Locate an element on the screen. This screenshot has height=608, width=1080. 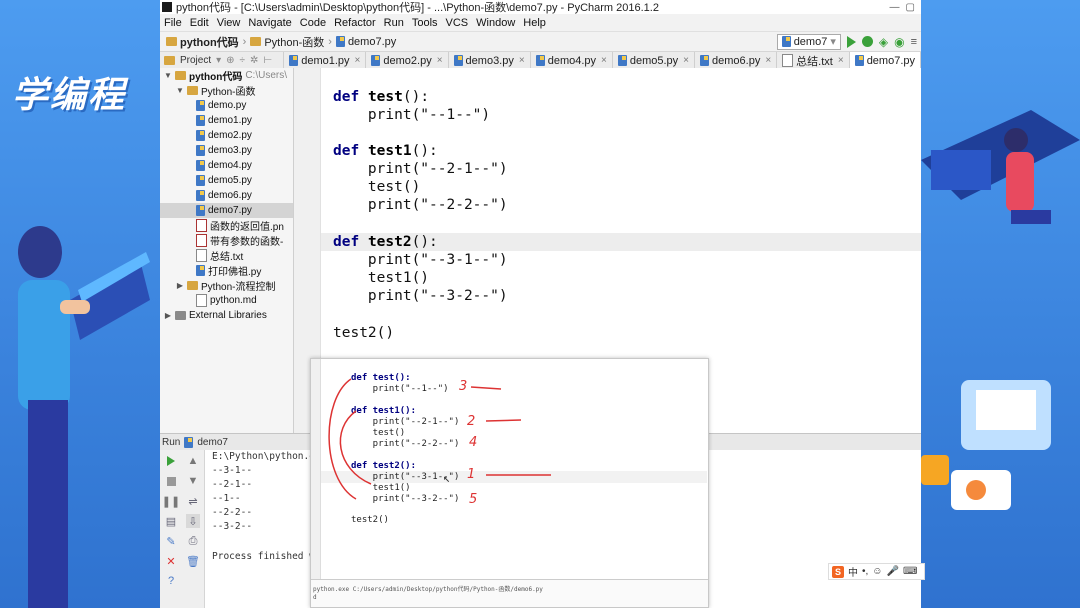
scroll-end-icon: ⇩ is located at coordinates (193, 521).